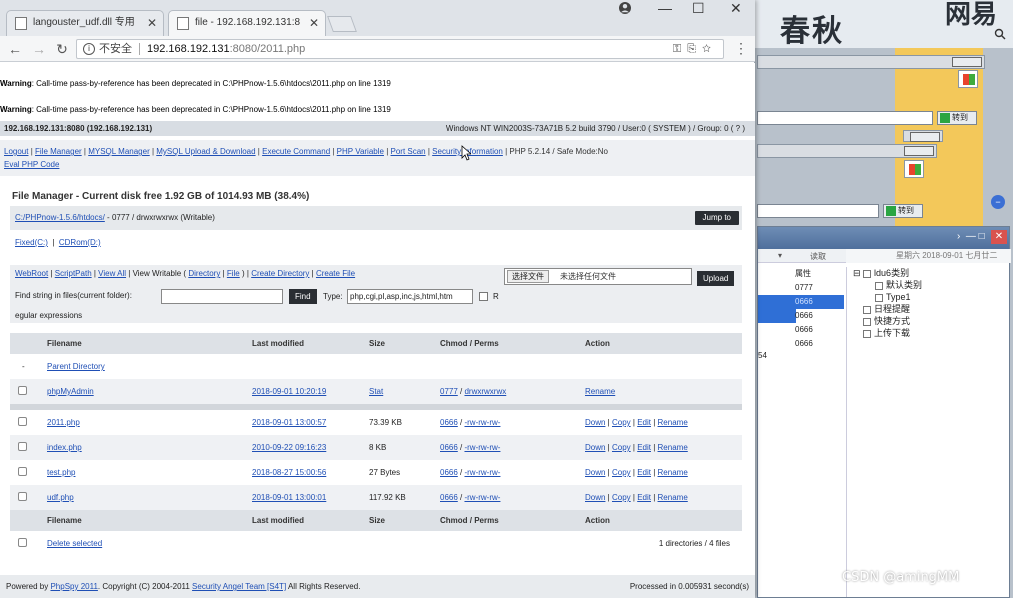 This screenshot has width=1013, height=598. I want to click on scriptpath-link: ScriptPath, so click(73, 273).